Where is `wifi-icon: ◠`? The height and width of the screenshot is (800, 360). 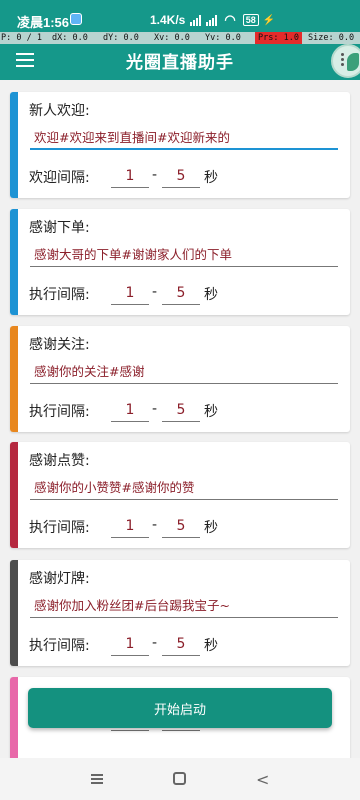 wifi-icon: ◠ is located at coordinates (230, 19).